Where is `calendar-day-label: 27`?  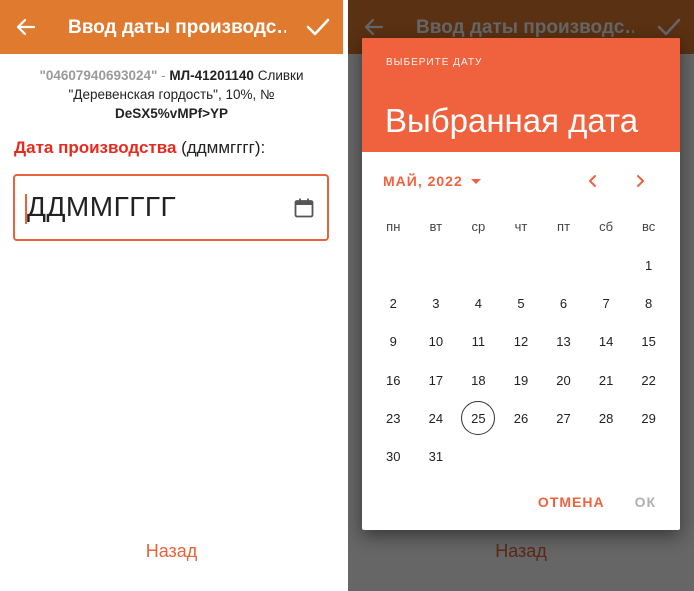
calendar-day-label: 27 is located at coordinates (563, 418).